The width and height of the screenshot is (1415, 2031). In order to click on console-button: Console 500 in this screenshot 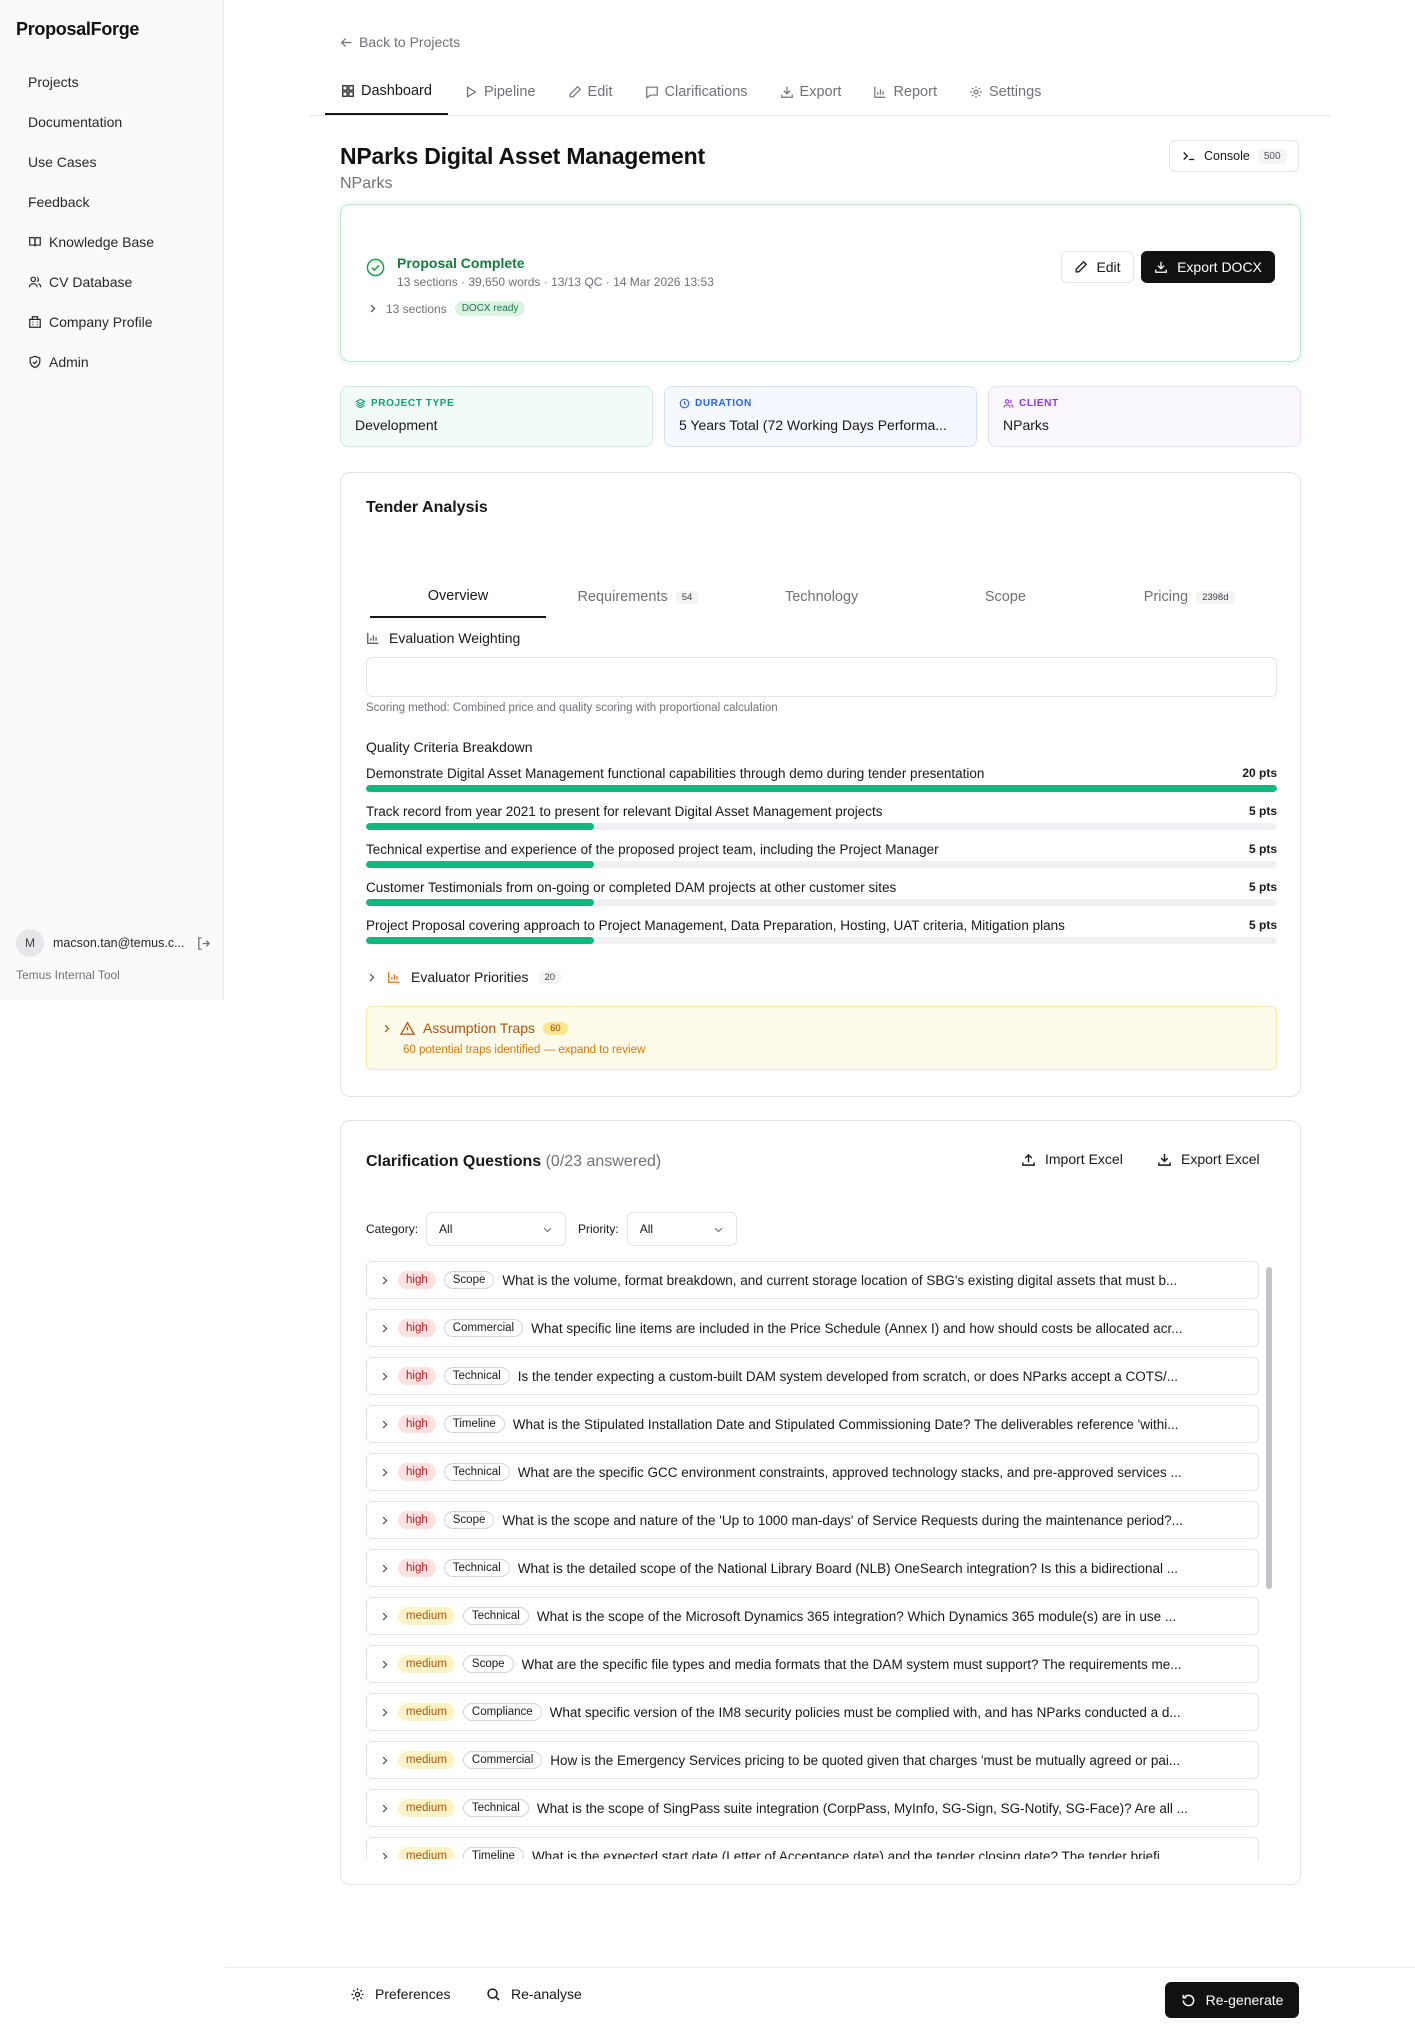, I will do `click(1234, 156)`.